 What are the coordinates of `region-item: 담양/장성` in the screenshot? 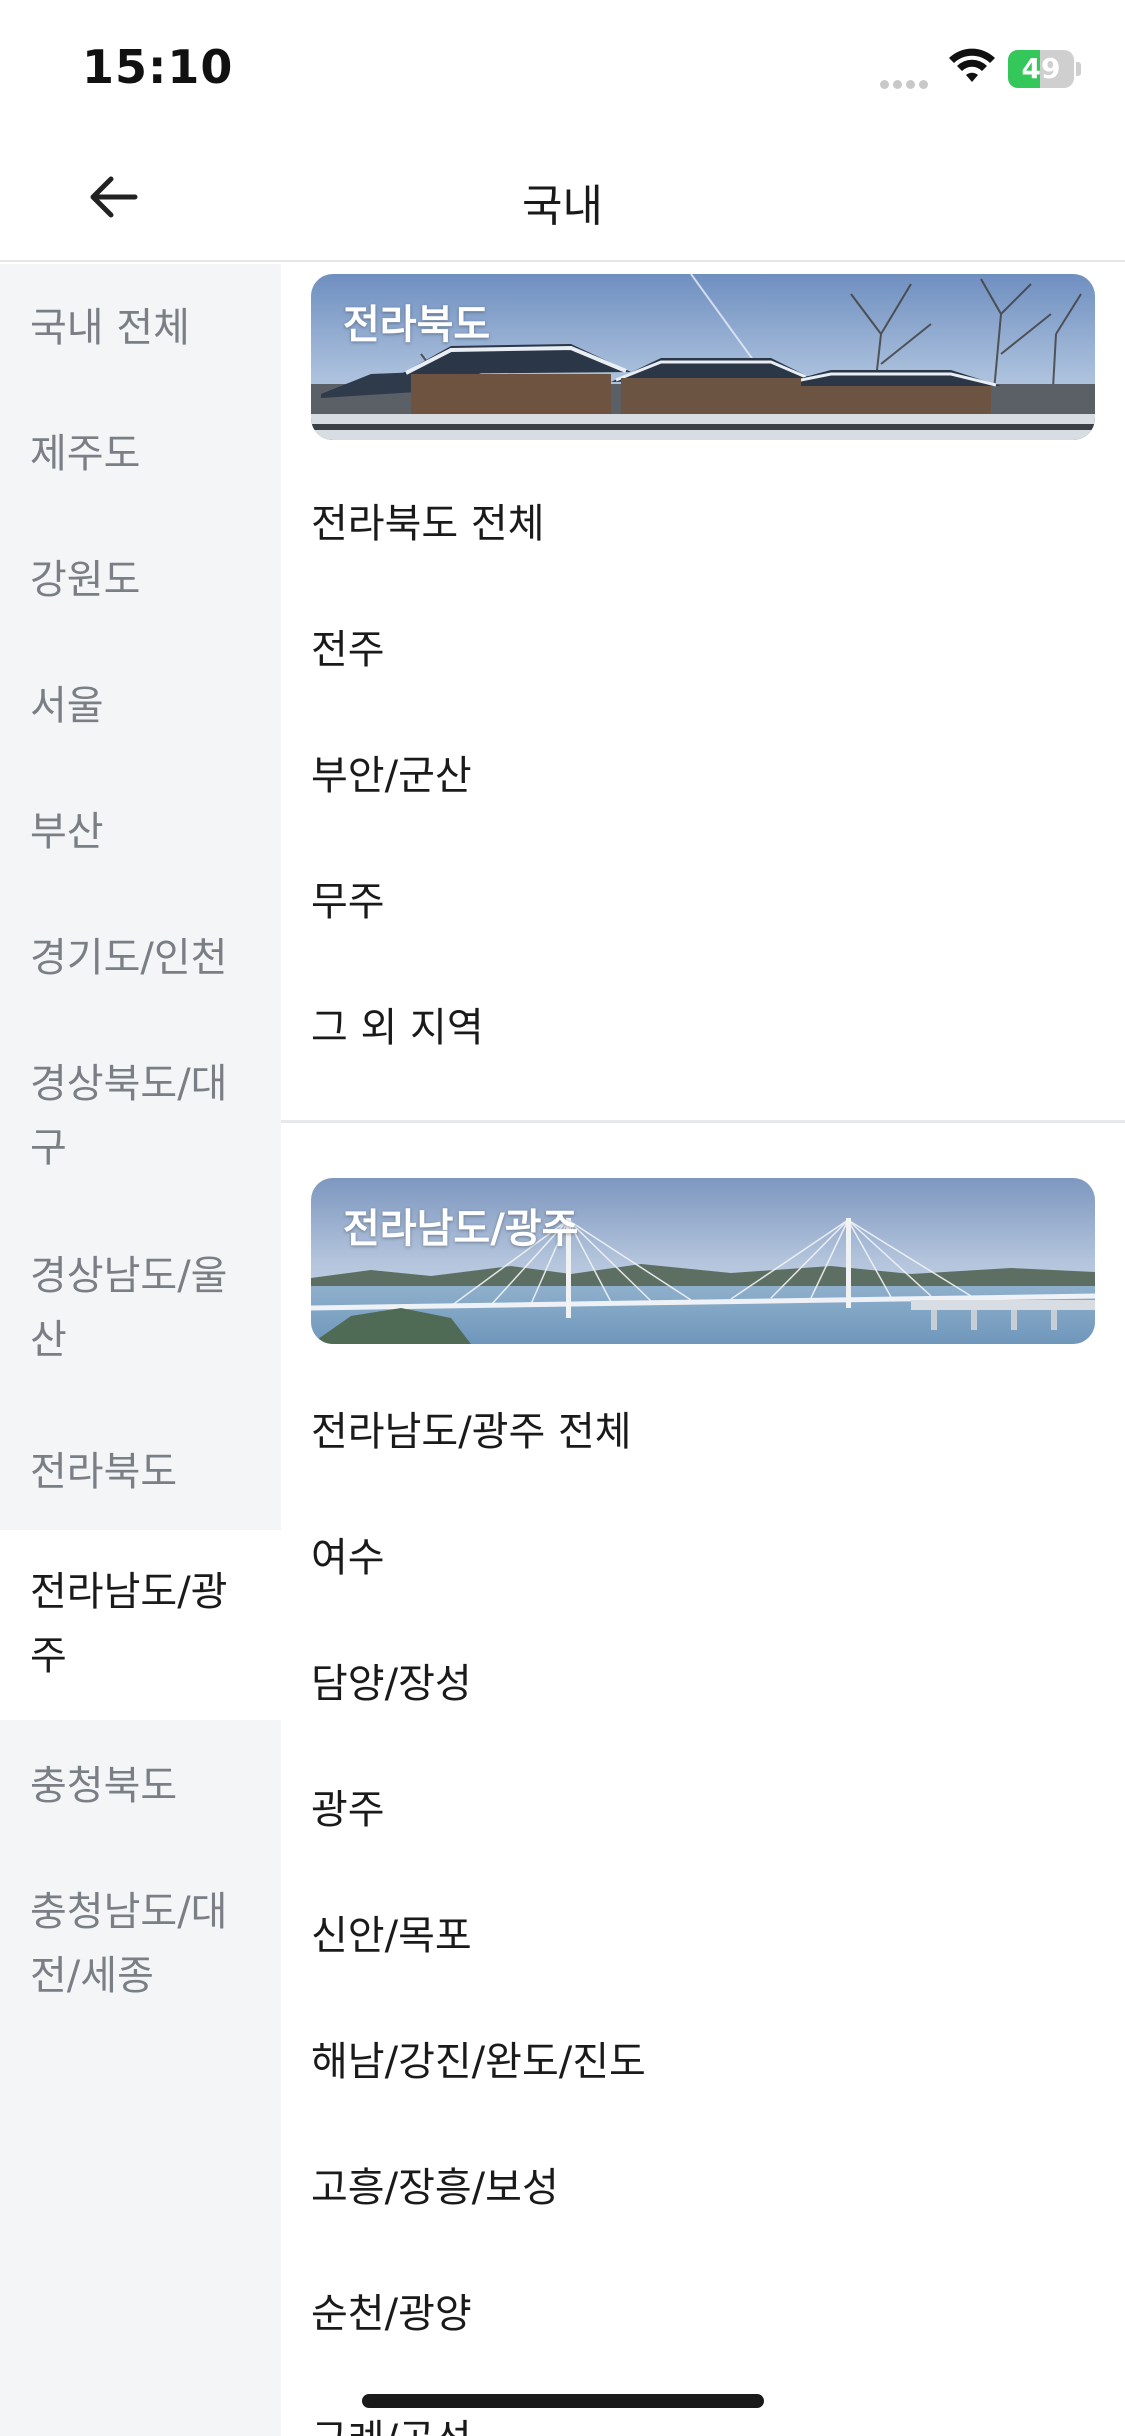 It's located at (391, 1684).